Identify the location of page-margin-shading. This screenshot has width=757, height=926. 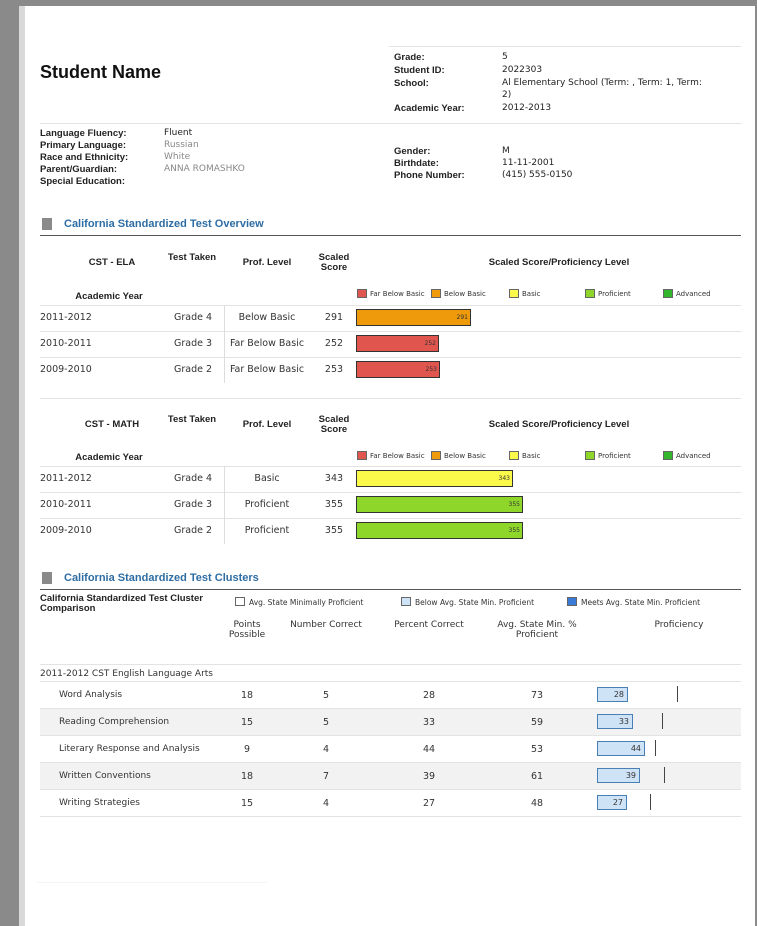
(22, 466).